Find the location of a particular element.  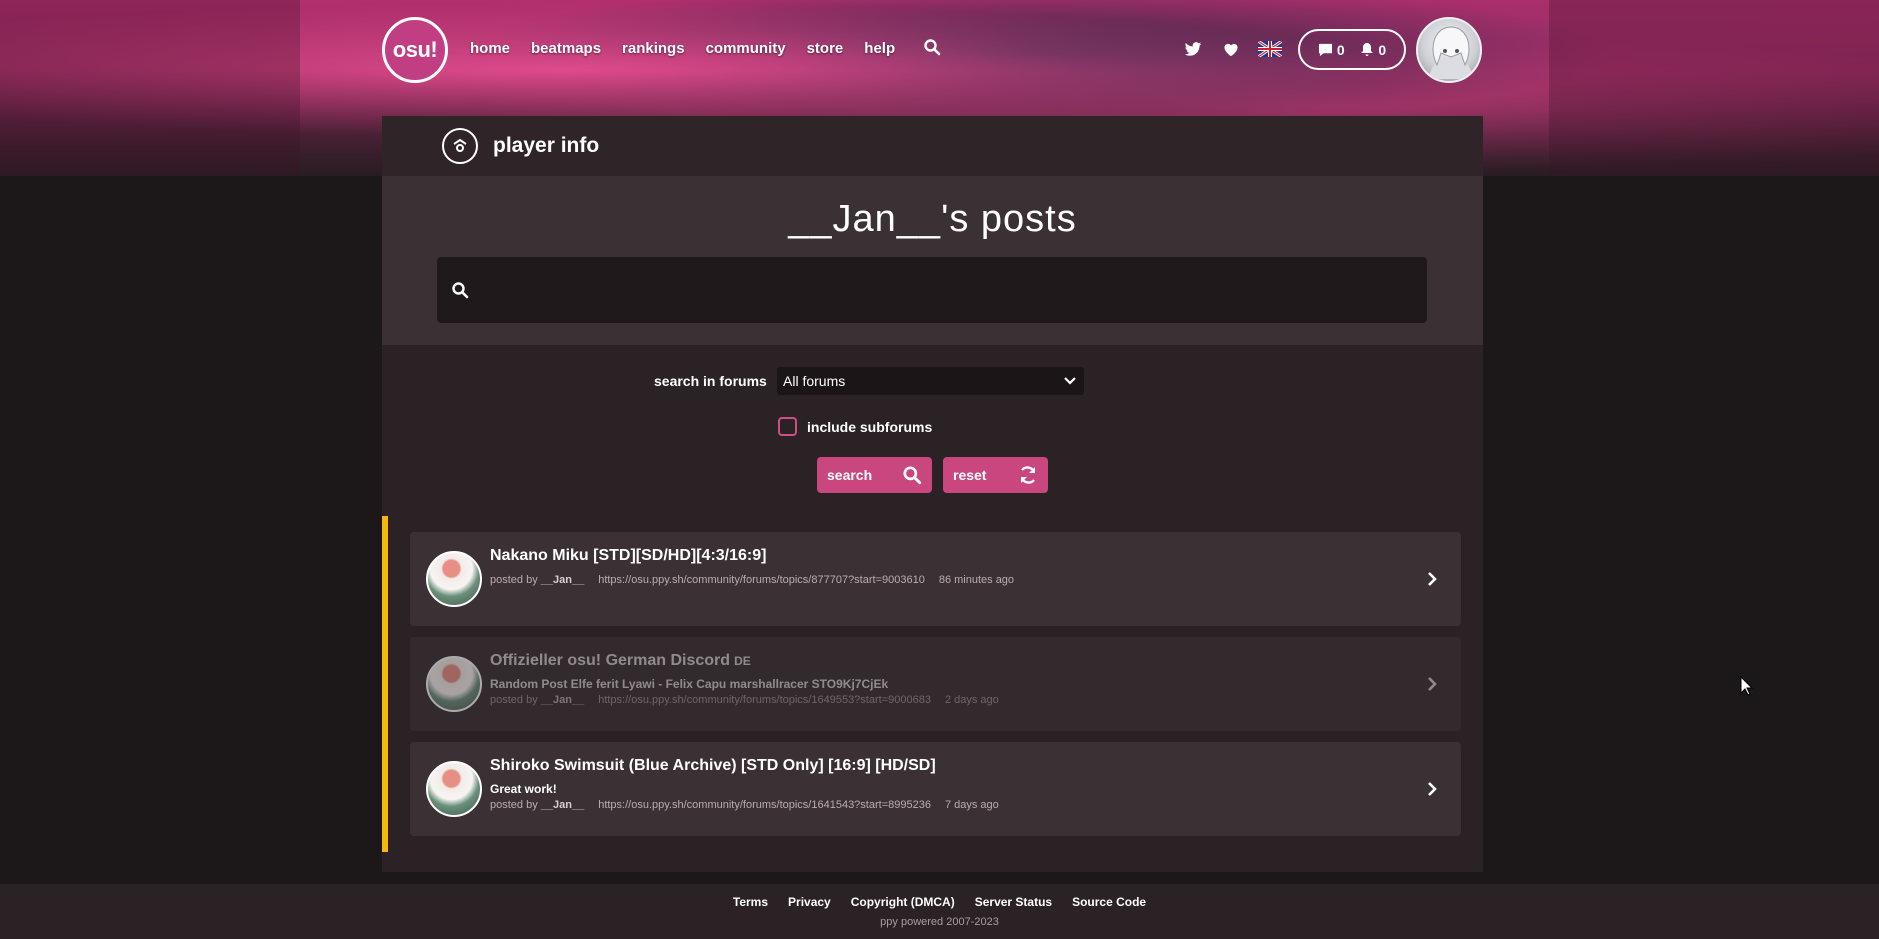

banner-shade-left is located at coordinates (150, 88).